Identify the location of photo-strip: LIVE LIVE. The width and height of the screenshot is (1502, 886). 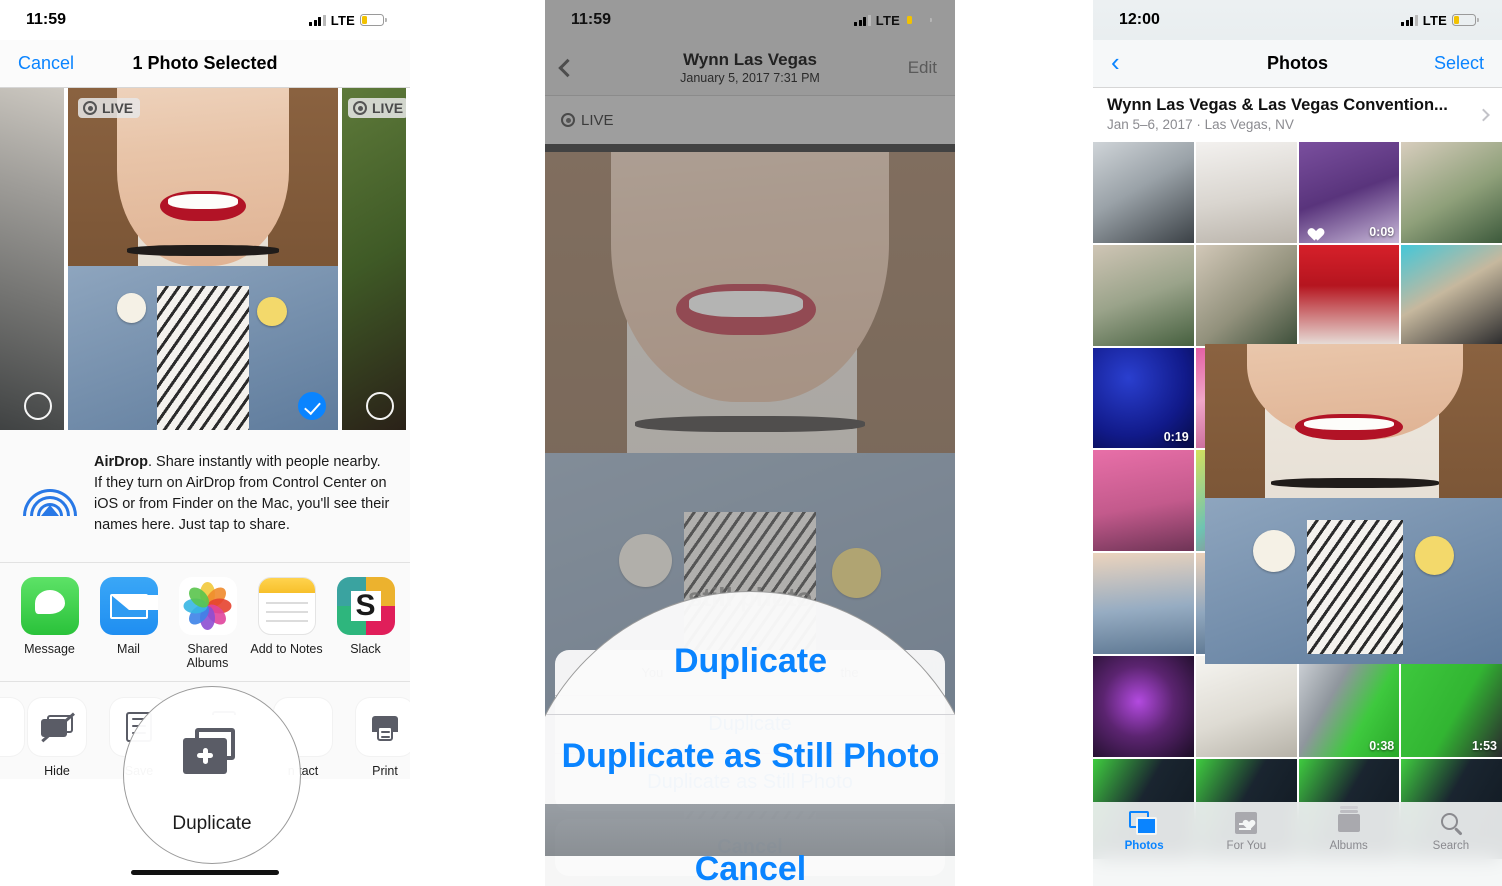
(205, 259).